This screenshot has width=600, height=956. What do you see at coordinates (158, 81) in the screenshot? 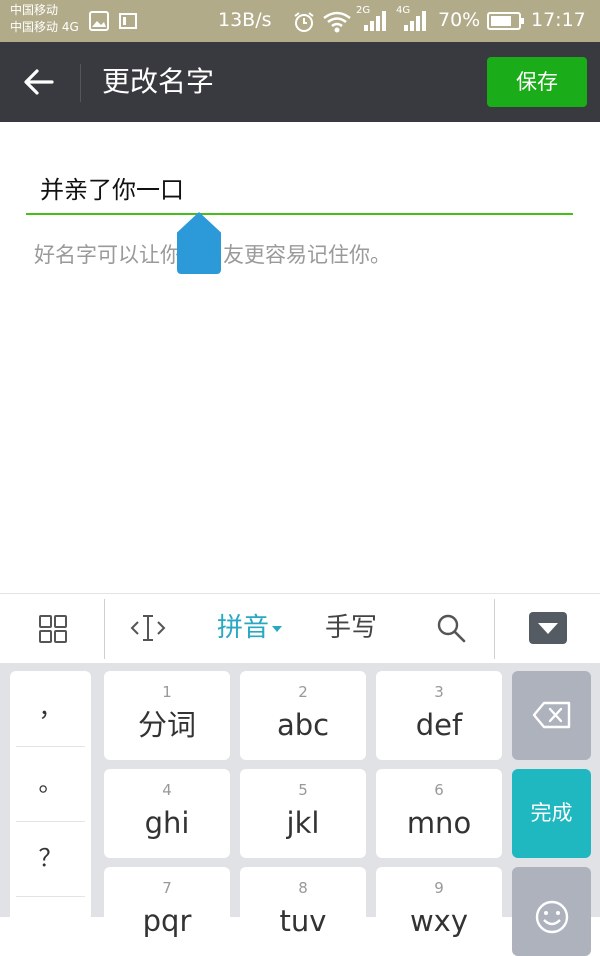
I see `page-title: 更改名字` at bounding box center [158, 81].